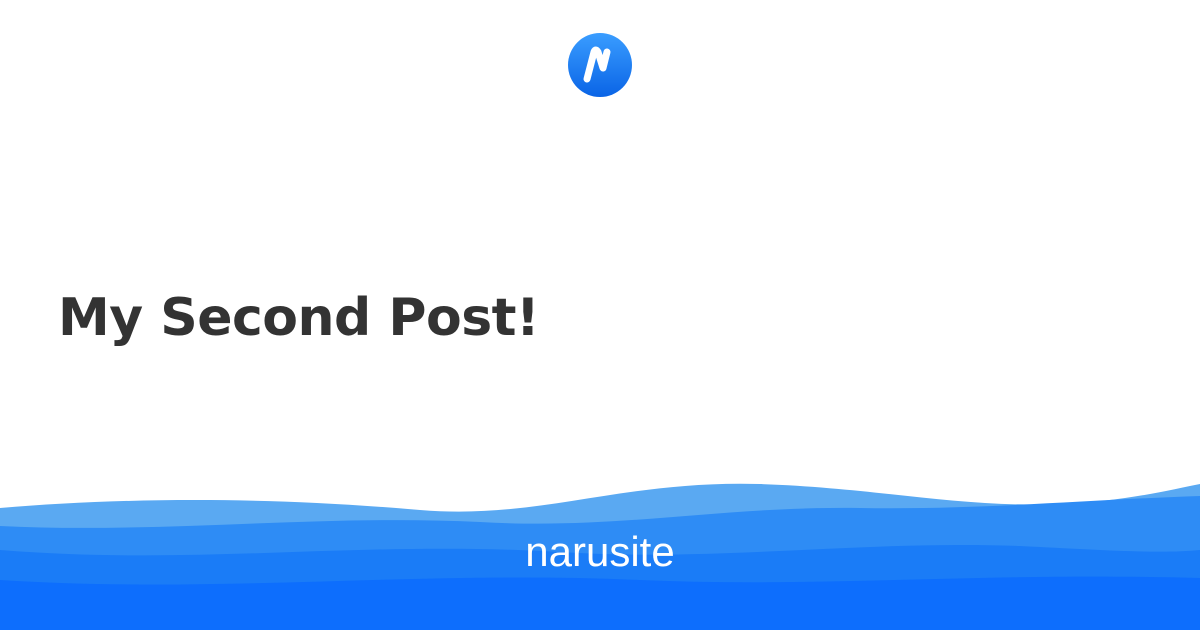 The image size is (1200, 630). I want to click on wave-front, so click(600, 603).